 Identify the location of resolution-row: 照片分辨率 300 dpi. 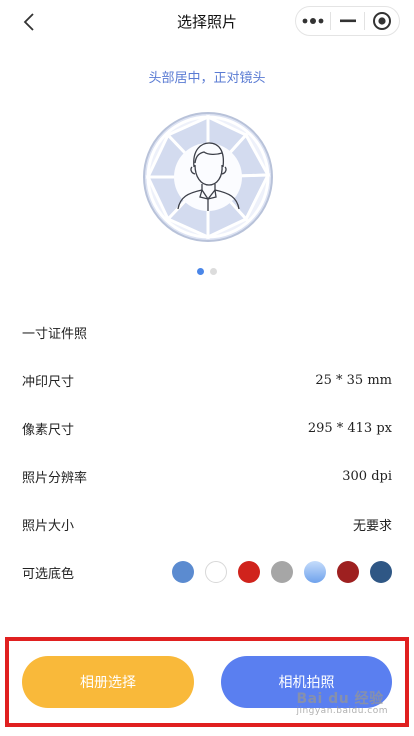
(207, 476).